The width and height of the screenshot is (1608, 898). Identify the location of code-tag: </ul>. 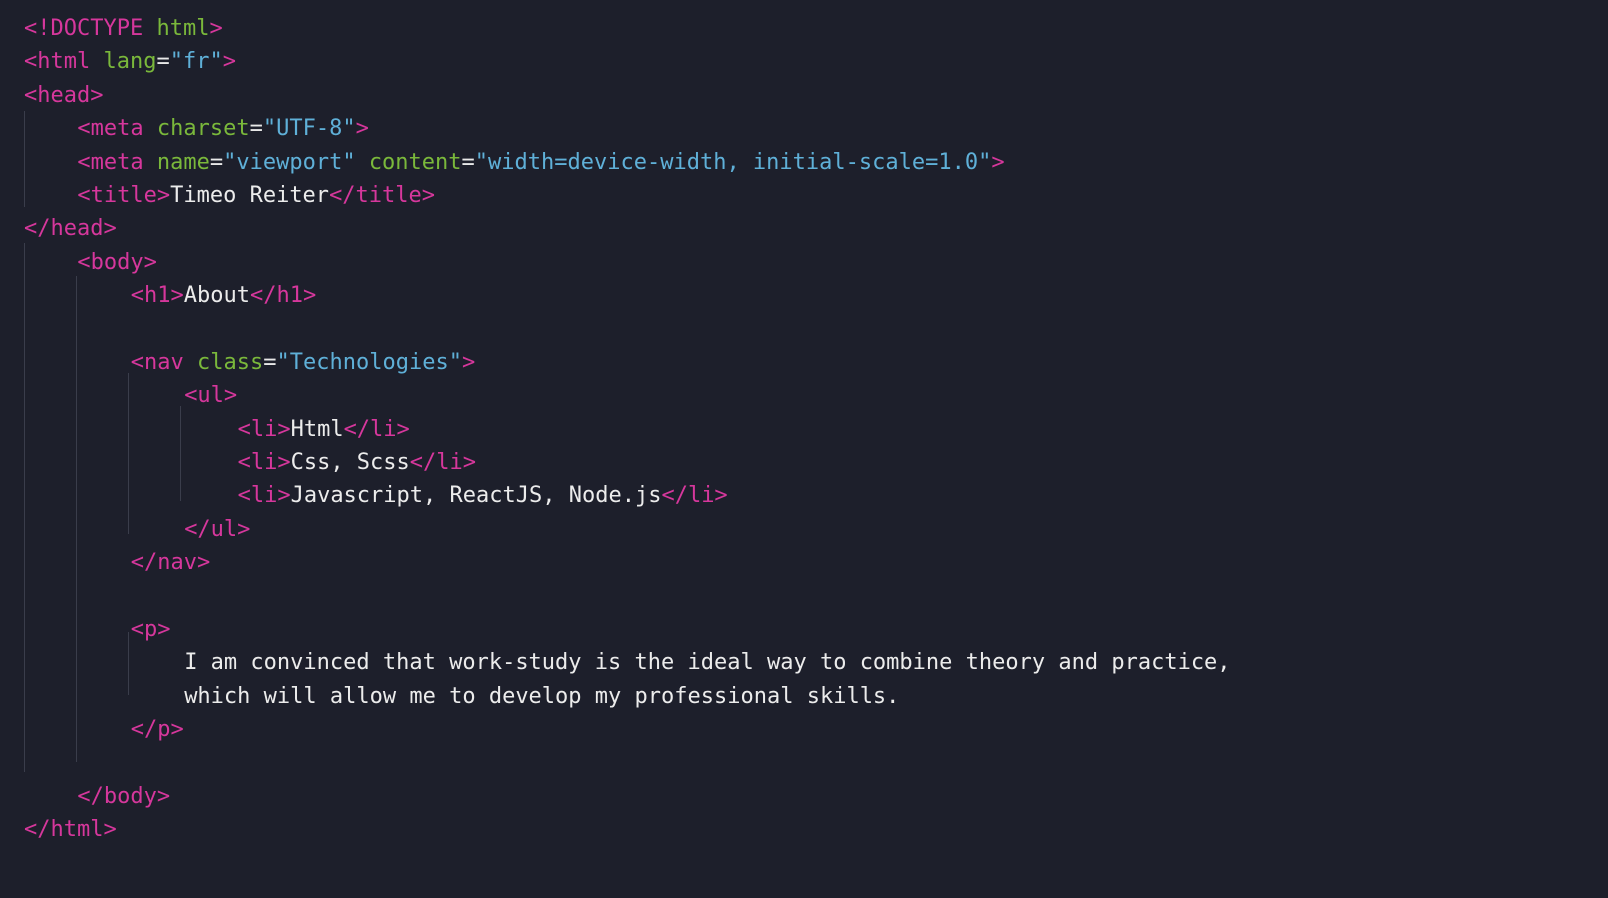
(217, 529).